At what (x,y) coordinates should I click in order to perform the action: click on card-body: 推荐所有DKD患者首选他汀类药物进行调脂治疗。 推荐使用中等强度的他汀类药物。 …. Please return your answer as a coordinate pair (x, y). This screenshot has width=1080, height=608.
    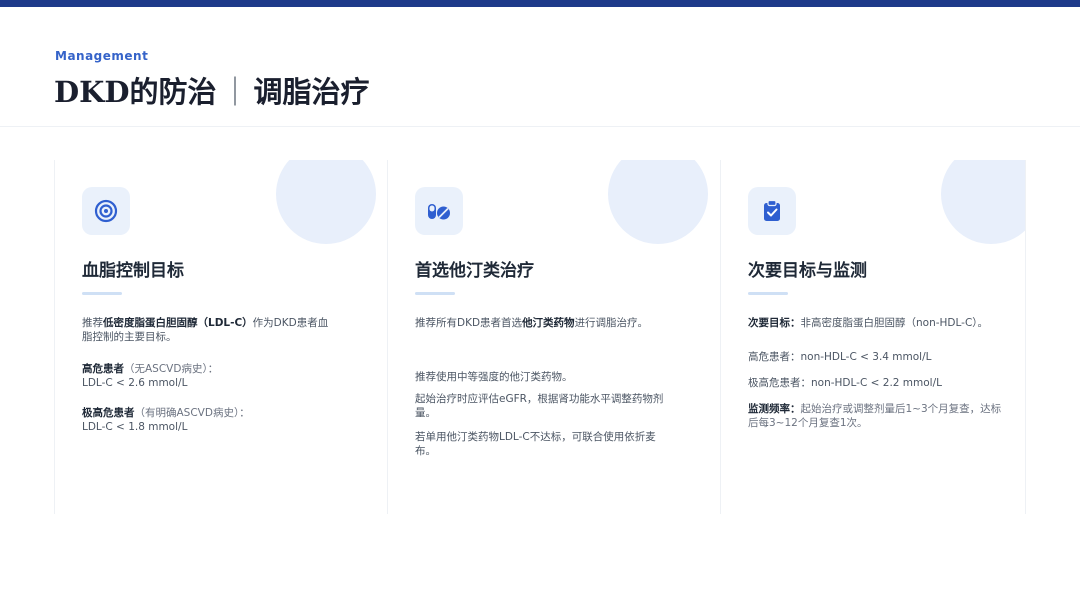
    Looking at the image, I should click on (540, 387).